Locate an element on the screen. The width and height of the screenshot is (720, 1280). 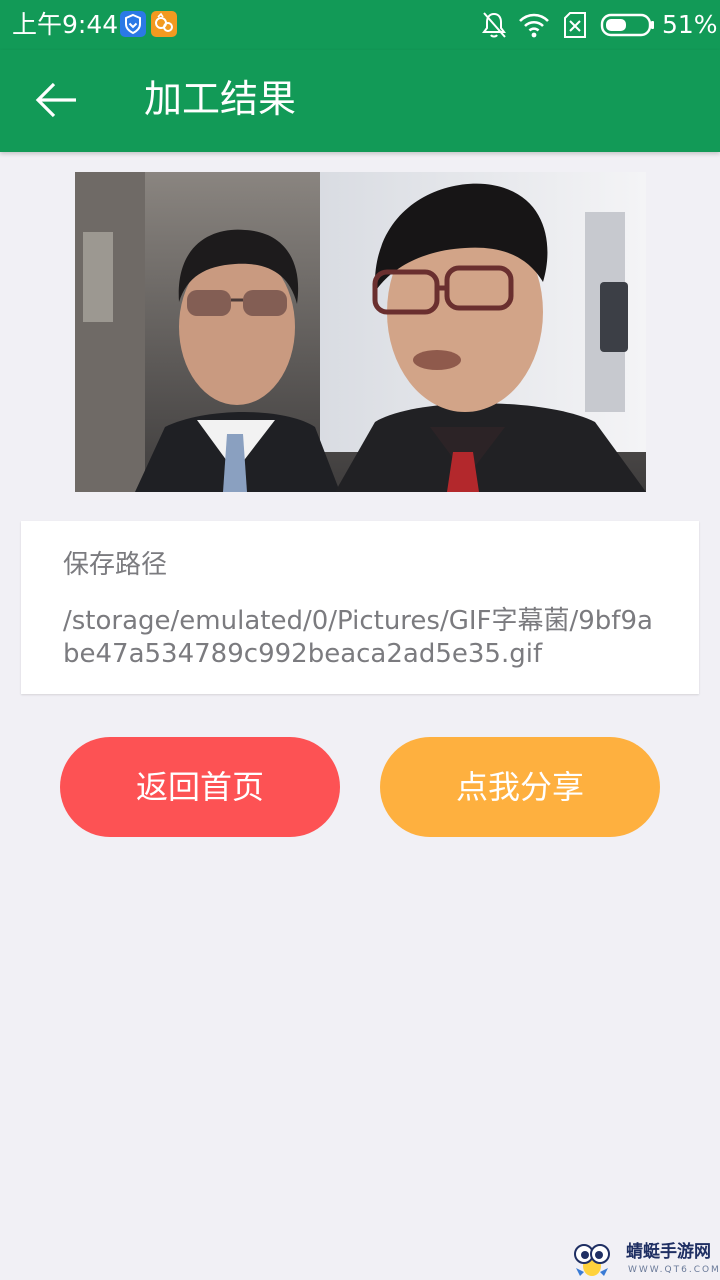
site-watermark: 蜻蜓手游网 WWW.QT6.COM is located at coordinates (645, 1260).